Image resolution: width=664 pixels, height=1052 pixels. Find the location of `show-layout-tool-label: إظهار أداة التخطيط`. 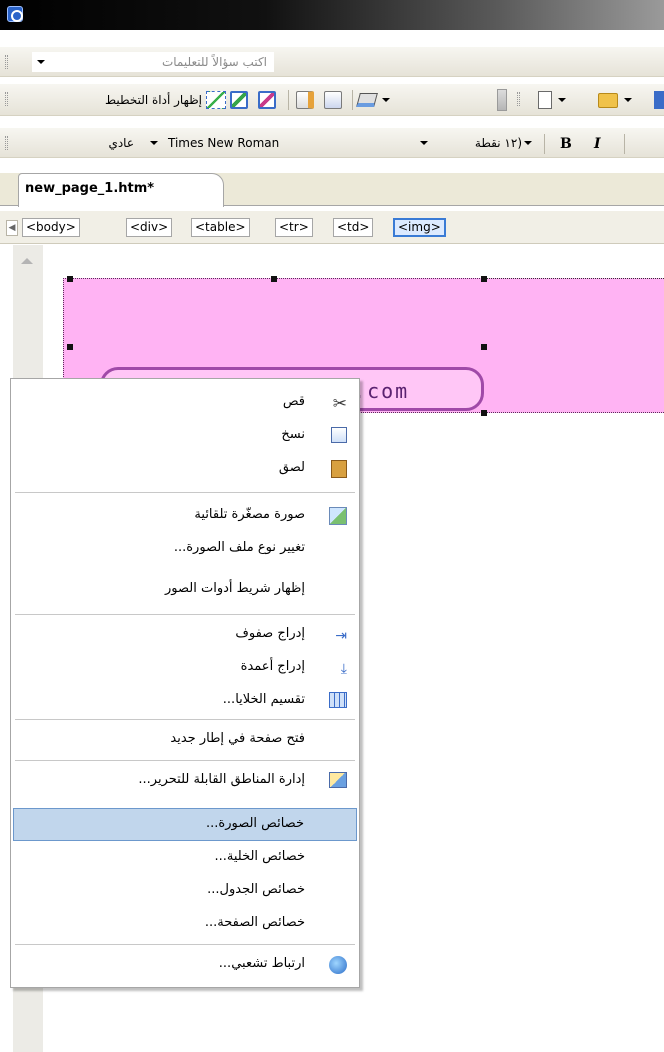

show-layout-tool-label: إظهار أداة التخطيط is located at coordinates (153, 100).